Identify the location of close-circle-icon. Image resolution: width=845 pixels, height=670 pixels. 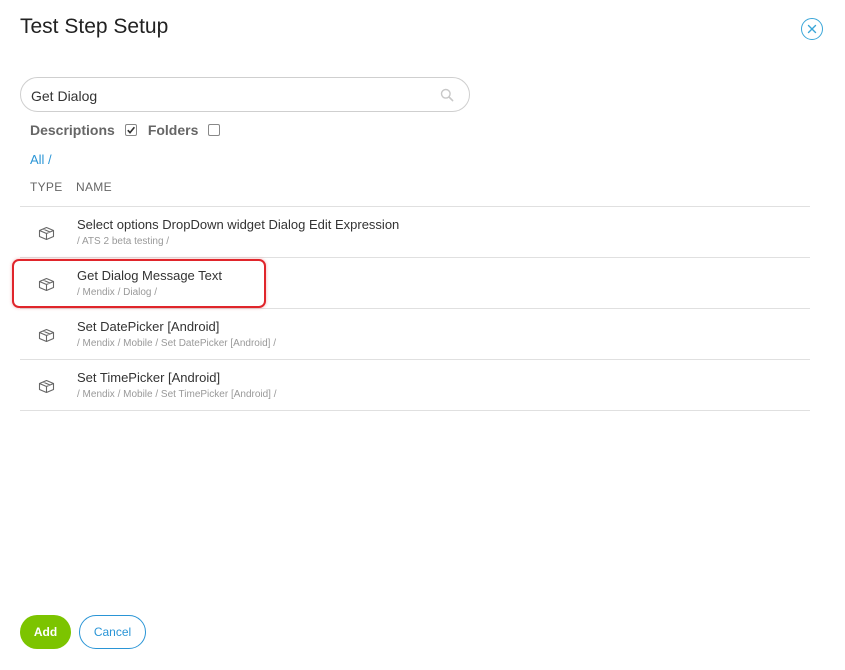
(812, 29).